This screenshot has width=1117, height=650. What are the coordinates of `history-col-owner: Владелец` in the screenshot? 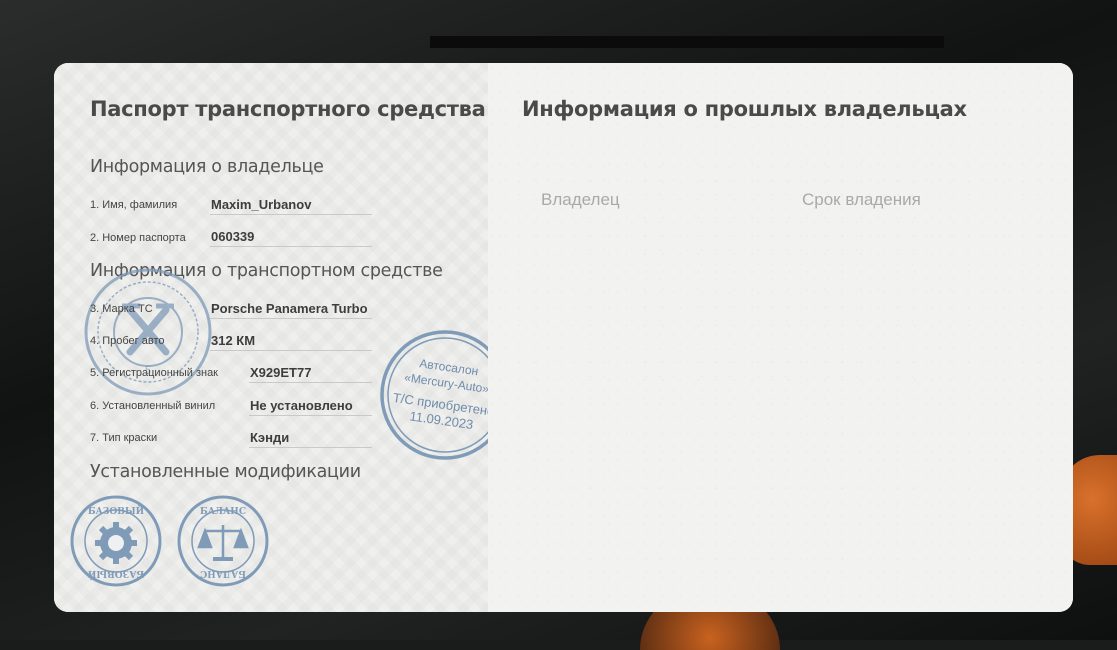 It's located at (580, 199).